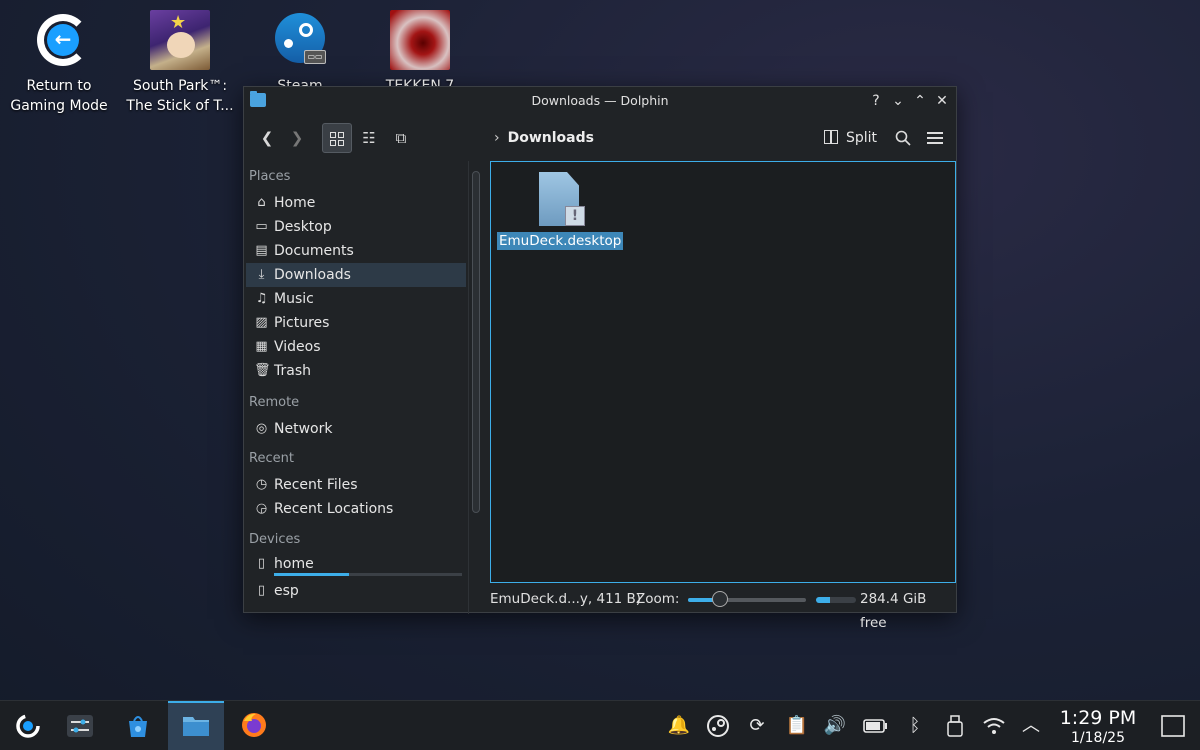  Describe the element at coordinates (261, 563) in the screenshot. I see `drive-icon: ▯` at that location.